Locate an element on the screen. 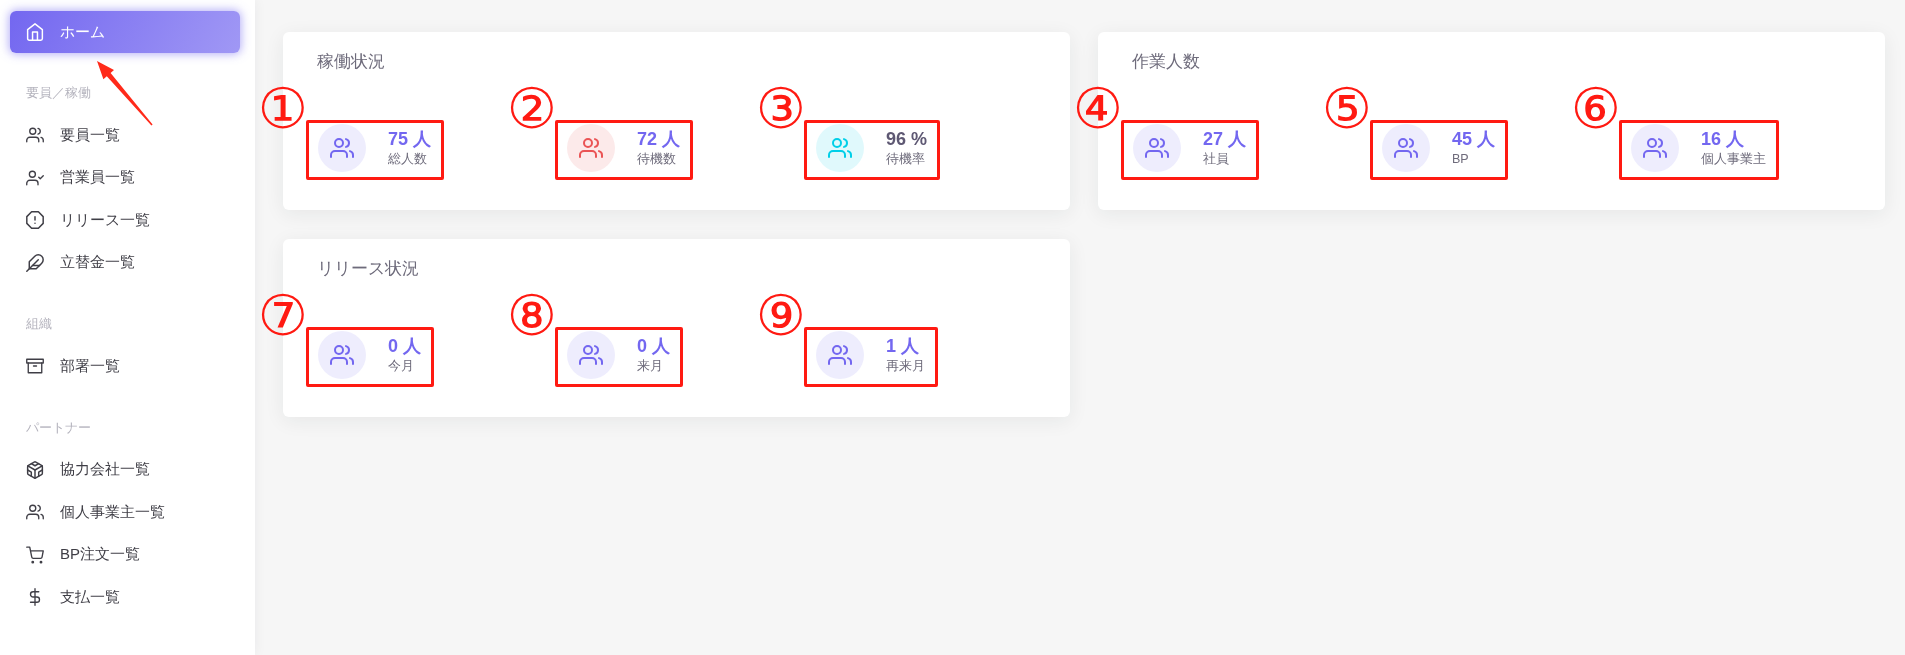 This screenshot has width=1905, height=655. stat-label: 再来月 is located at coordinates (905, 366).